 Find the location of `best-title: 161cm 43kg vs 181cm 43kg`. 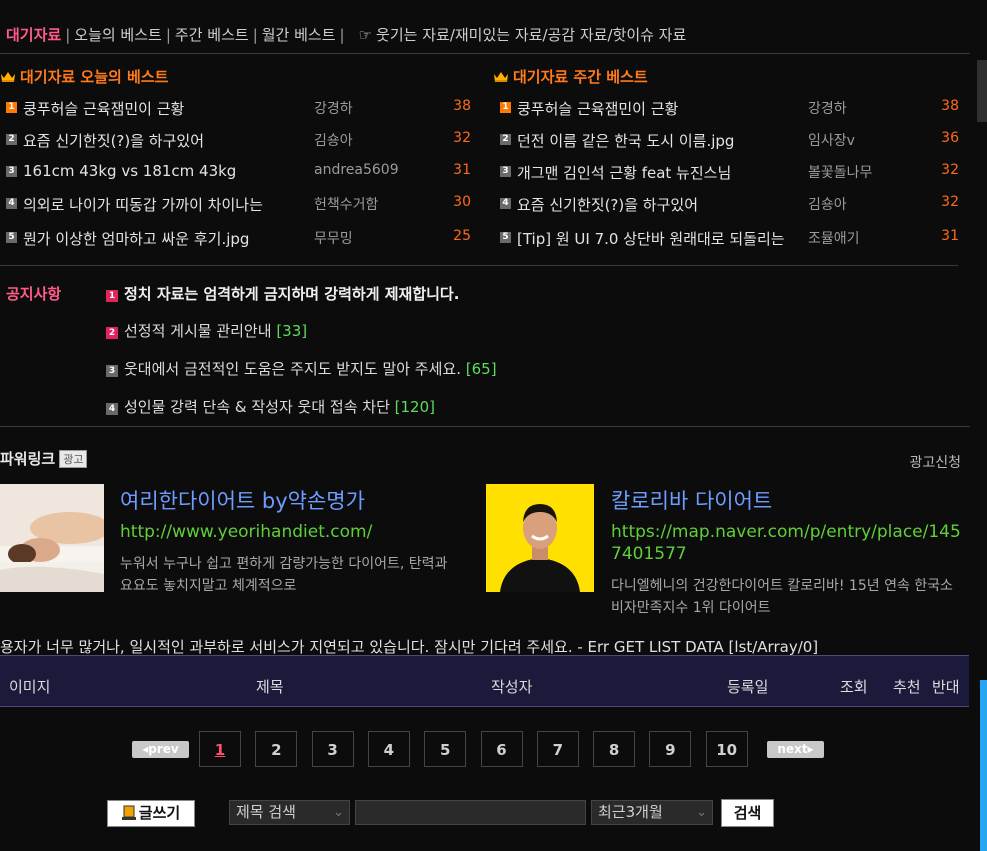

best-title: 161cm 43kg vs 181cm 43kg is located at coordinates (165, 171).